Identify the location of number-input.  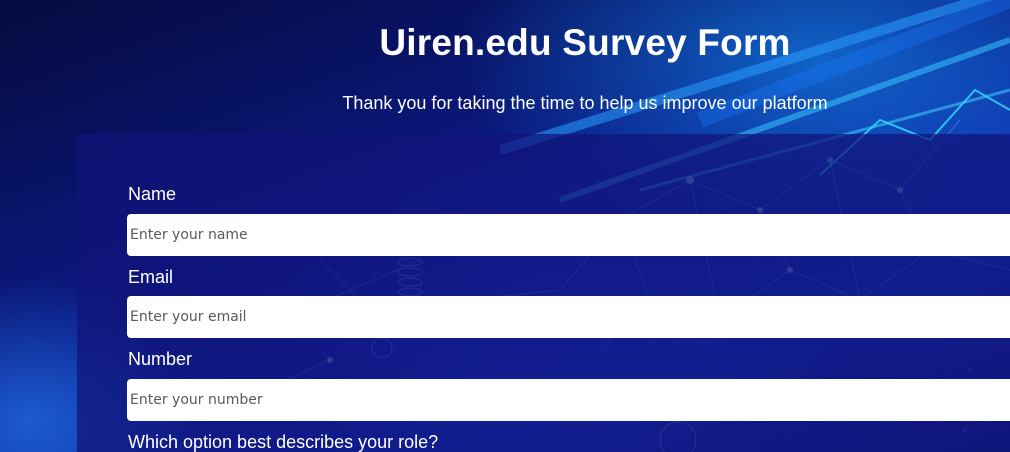
(568, 400).